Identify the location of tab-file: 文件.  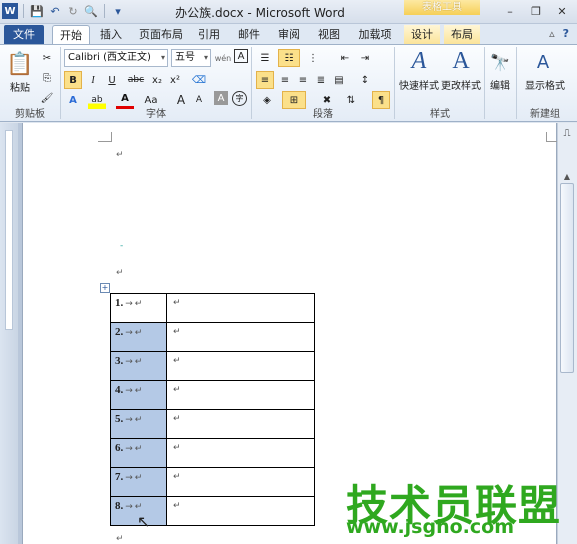
(24, 34).